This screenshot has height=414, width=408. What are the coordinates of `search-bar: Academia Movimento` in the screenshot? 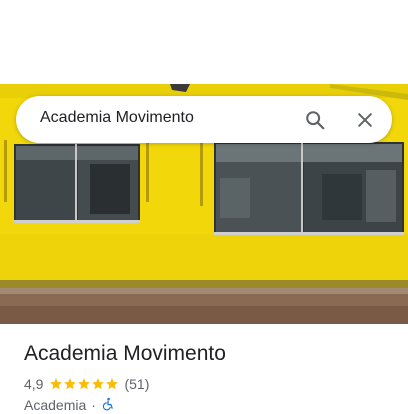 It's located at (204, 119).